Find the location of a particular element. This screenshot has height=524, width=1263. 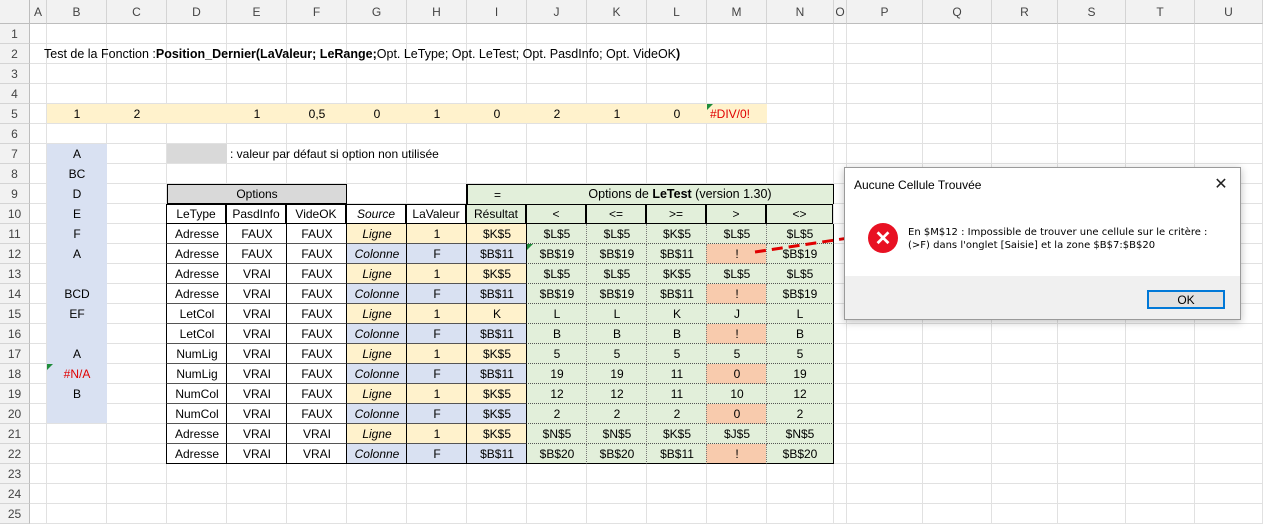

header-lt: < is located at coordinates (556, 214).